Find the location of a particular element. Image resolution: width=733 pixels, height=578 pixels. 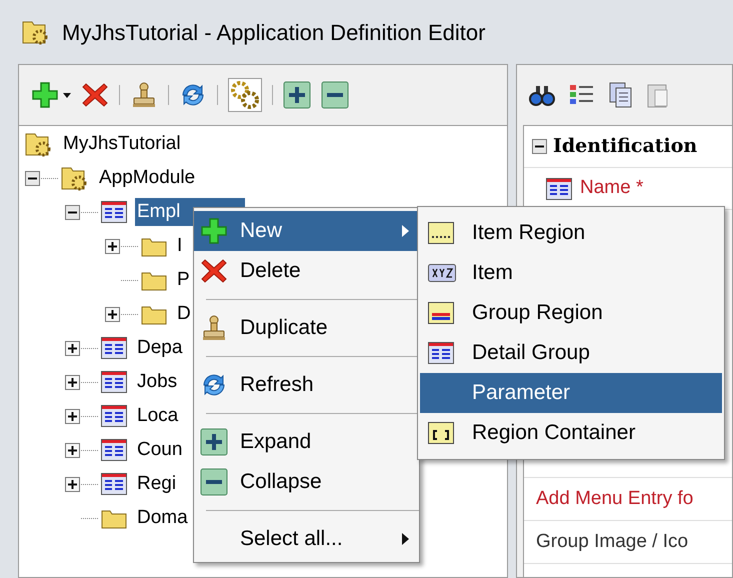

window-title: MyJhsTutorial - Application Definition Editor is located at coordinates (274, 32).